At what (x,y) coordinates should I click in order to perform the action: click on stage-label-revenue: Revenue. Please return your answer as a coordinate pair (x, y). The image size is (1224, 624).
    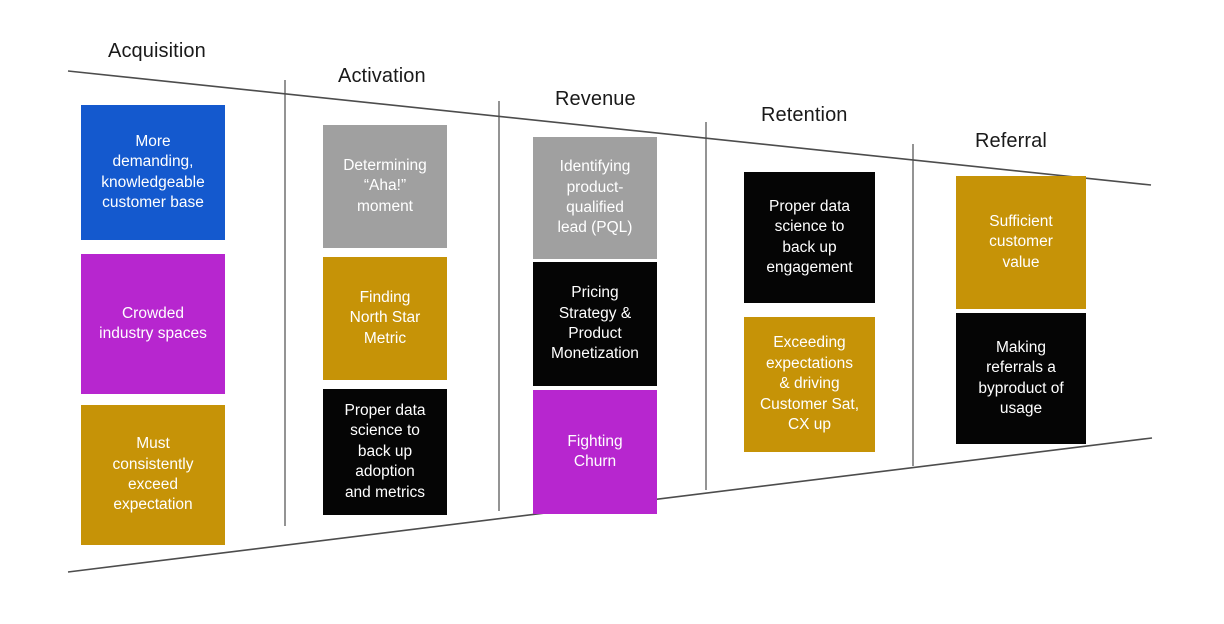
    Looking at the image, I should click on (595, 99).